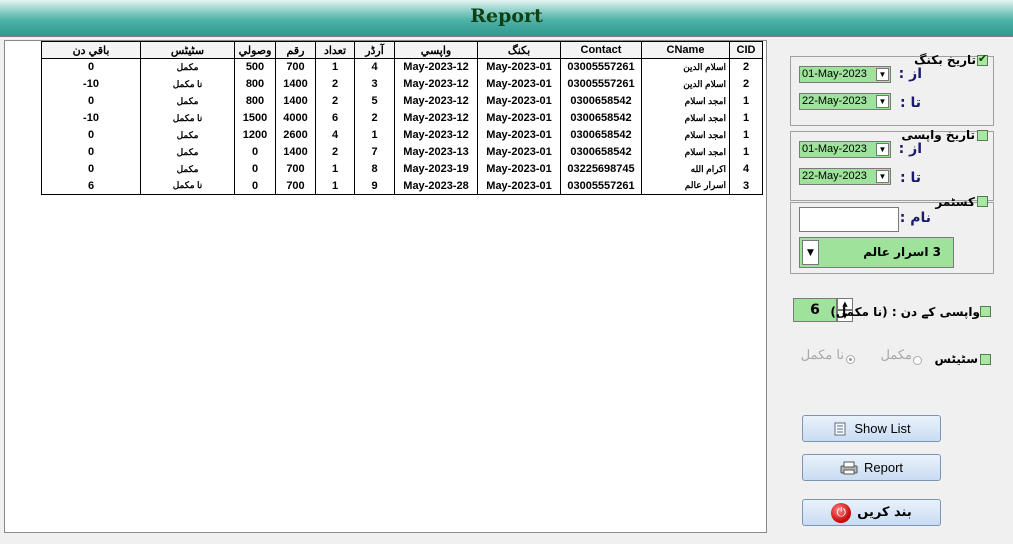 The image size is (1013, 544). What do you see at coordinates (295, 152) in the screenshot?
I see `cell-amount: 1400` at bounding box center [295, 152].